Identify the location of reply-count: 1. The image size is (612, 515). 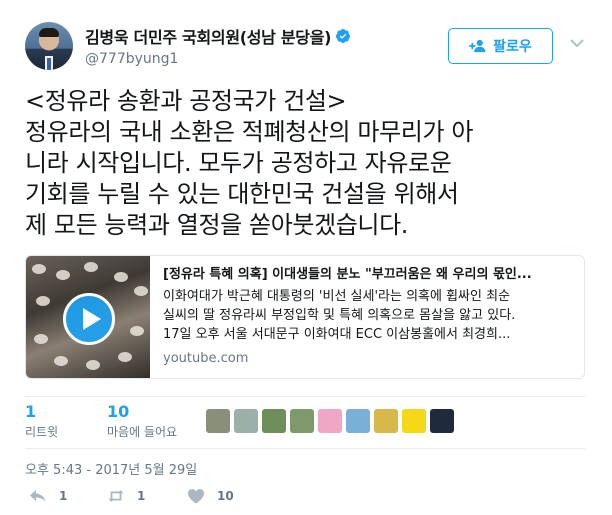
(63, 496).